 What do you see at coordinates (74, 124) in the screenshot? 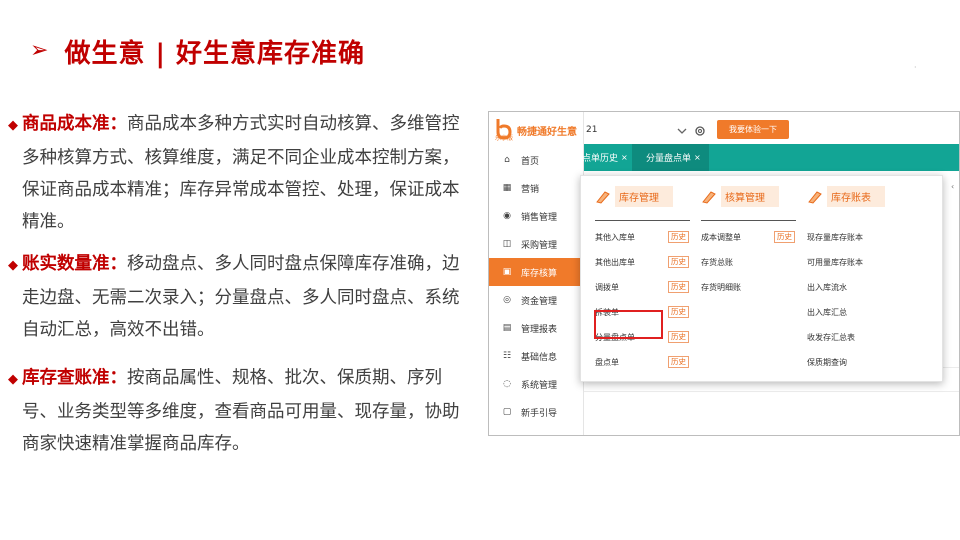
I see `point-heading: 商品成本准：` at bounding box center [74, 124].